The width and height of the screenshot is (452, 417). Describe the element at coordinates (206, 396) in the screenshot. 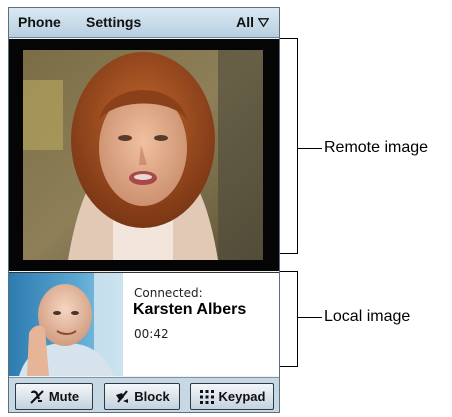

I see `keypad-icon` at that location.